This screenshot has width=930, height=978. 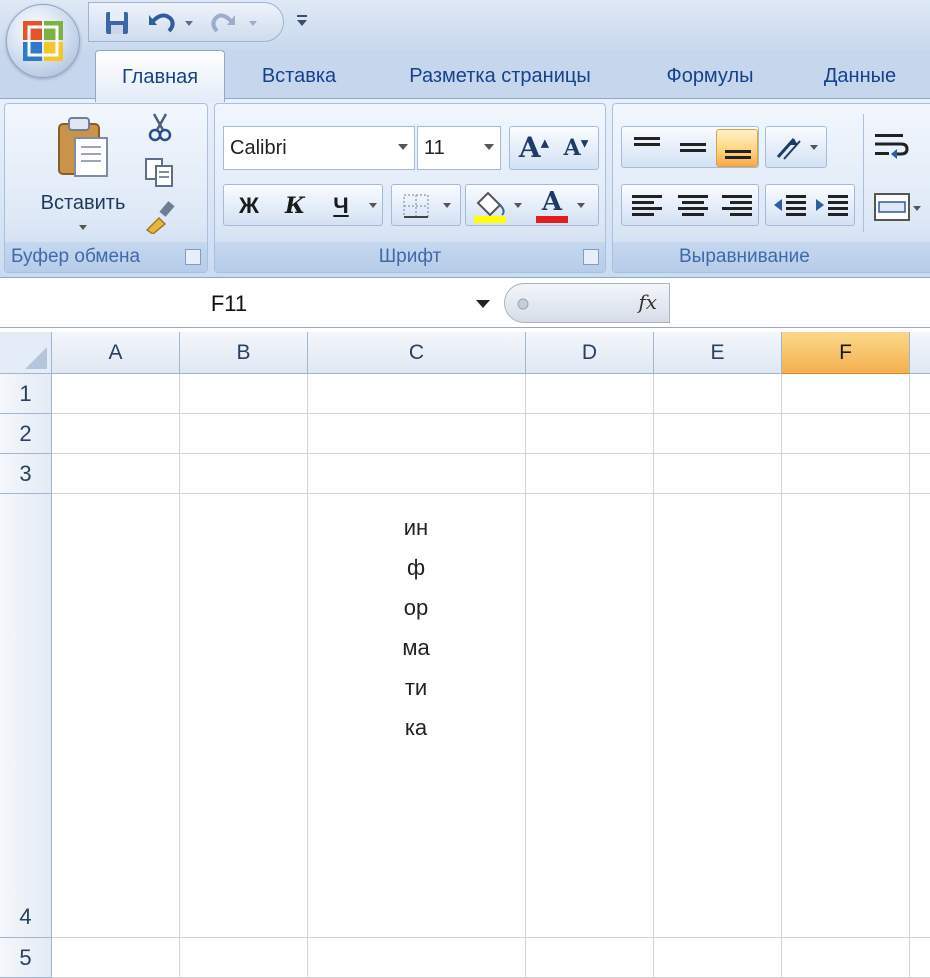 I want to click on indent-buttons, so click(x=810, y=205).